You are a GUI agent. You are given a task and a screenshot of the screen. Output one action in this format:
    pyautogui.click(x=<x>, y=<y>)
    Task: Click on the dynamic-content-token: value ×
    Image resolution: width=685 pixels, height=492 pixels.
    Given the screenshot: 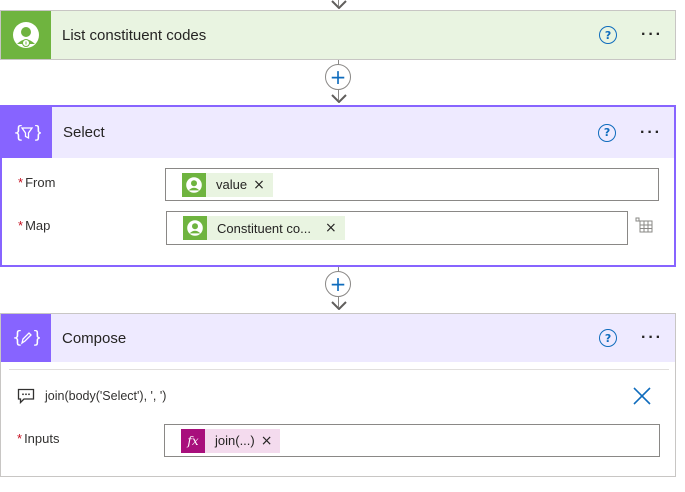 What is the action you would take?
    pyautogui.click(x=227, y=184)
    